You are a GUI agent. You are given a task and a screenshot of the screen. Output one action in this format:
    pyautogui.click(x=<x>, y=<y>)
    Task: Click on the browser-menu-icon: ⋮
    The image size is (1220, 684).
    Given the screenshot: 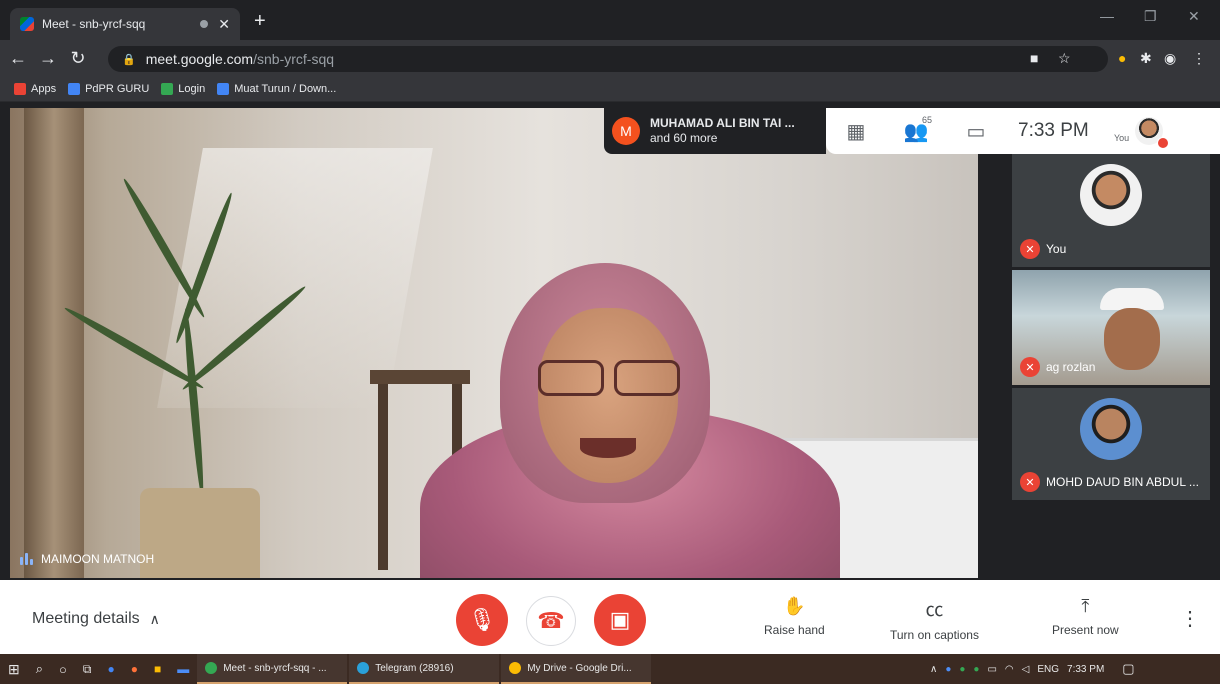 What is the action you would take?
    pyautogui.click(x=1199, y=58)
    